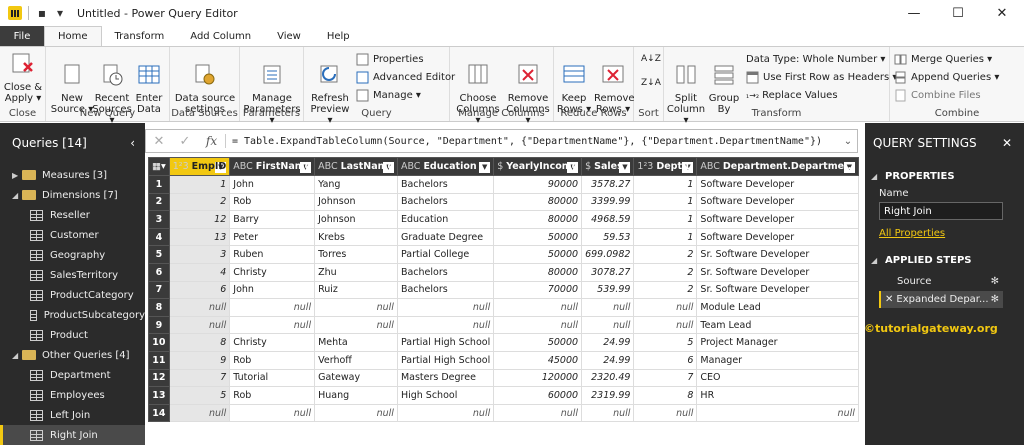  I want to click on row-number: 3, so click(159, 219).